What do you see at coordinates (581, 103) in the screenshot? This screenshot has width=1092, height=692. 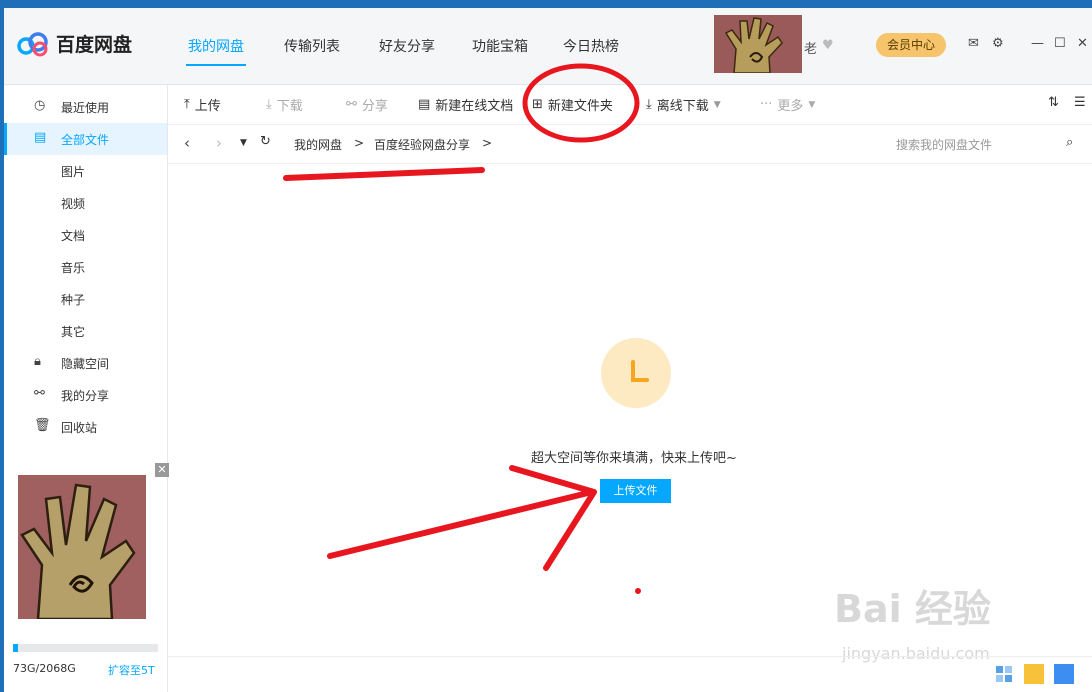 I see `annotation-circle` at bounding box center [581, 103].